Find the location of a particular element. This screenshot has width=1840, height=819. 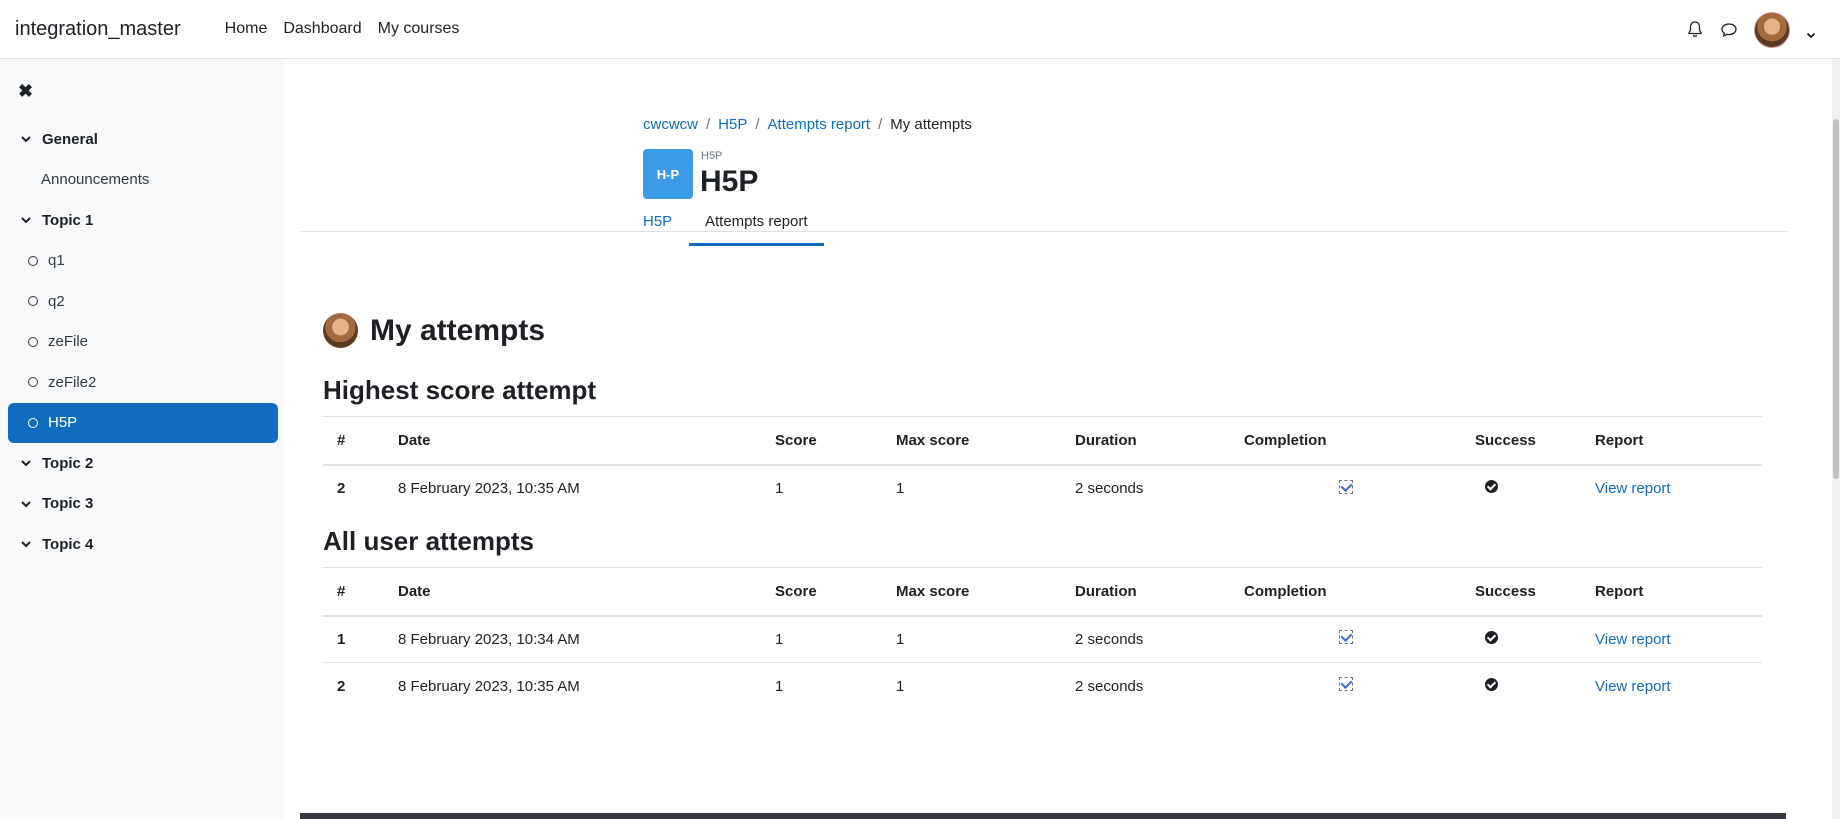

breadcrumb-course: cwcwcw is located at coordinates (670, 124).